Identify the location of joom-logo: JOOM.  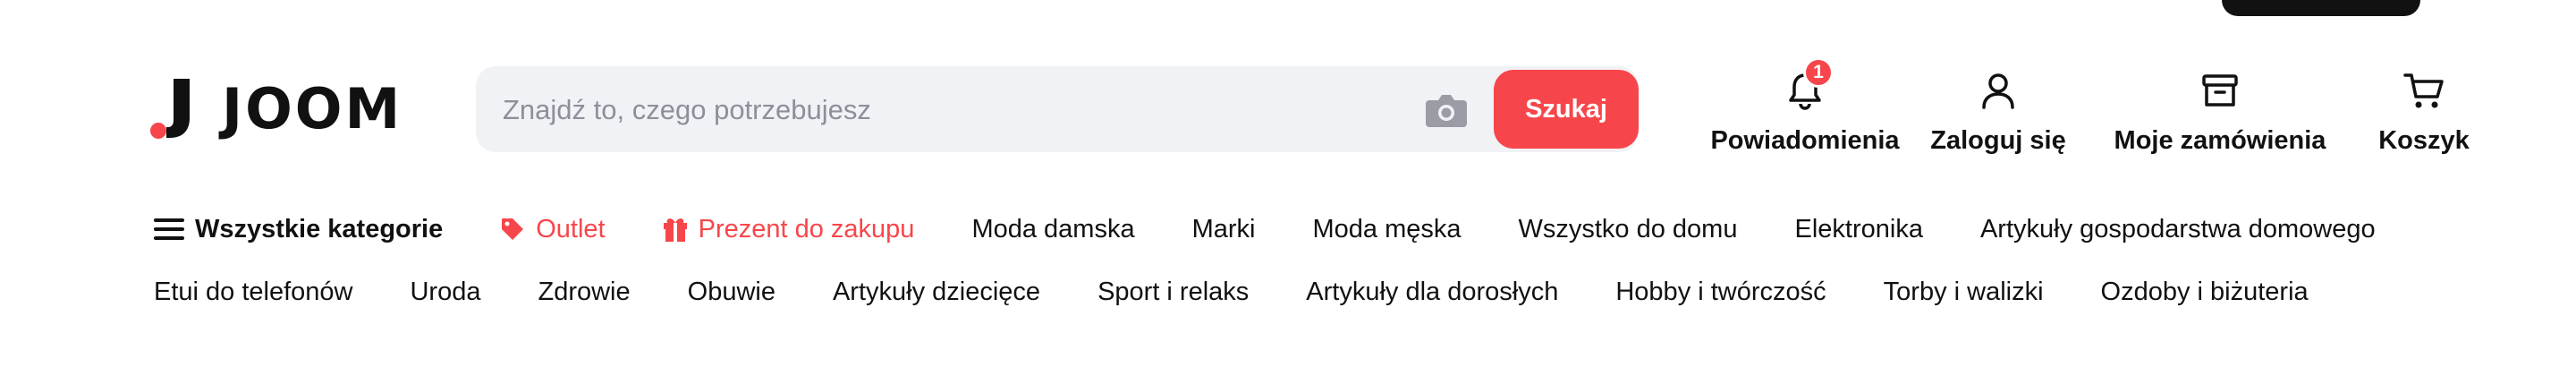
(284, 108).